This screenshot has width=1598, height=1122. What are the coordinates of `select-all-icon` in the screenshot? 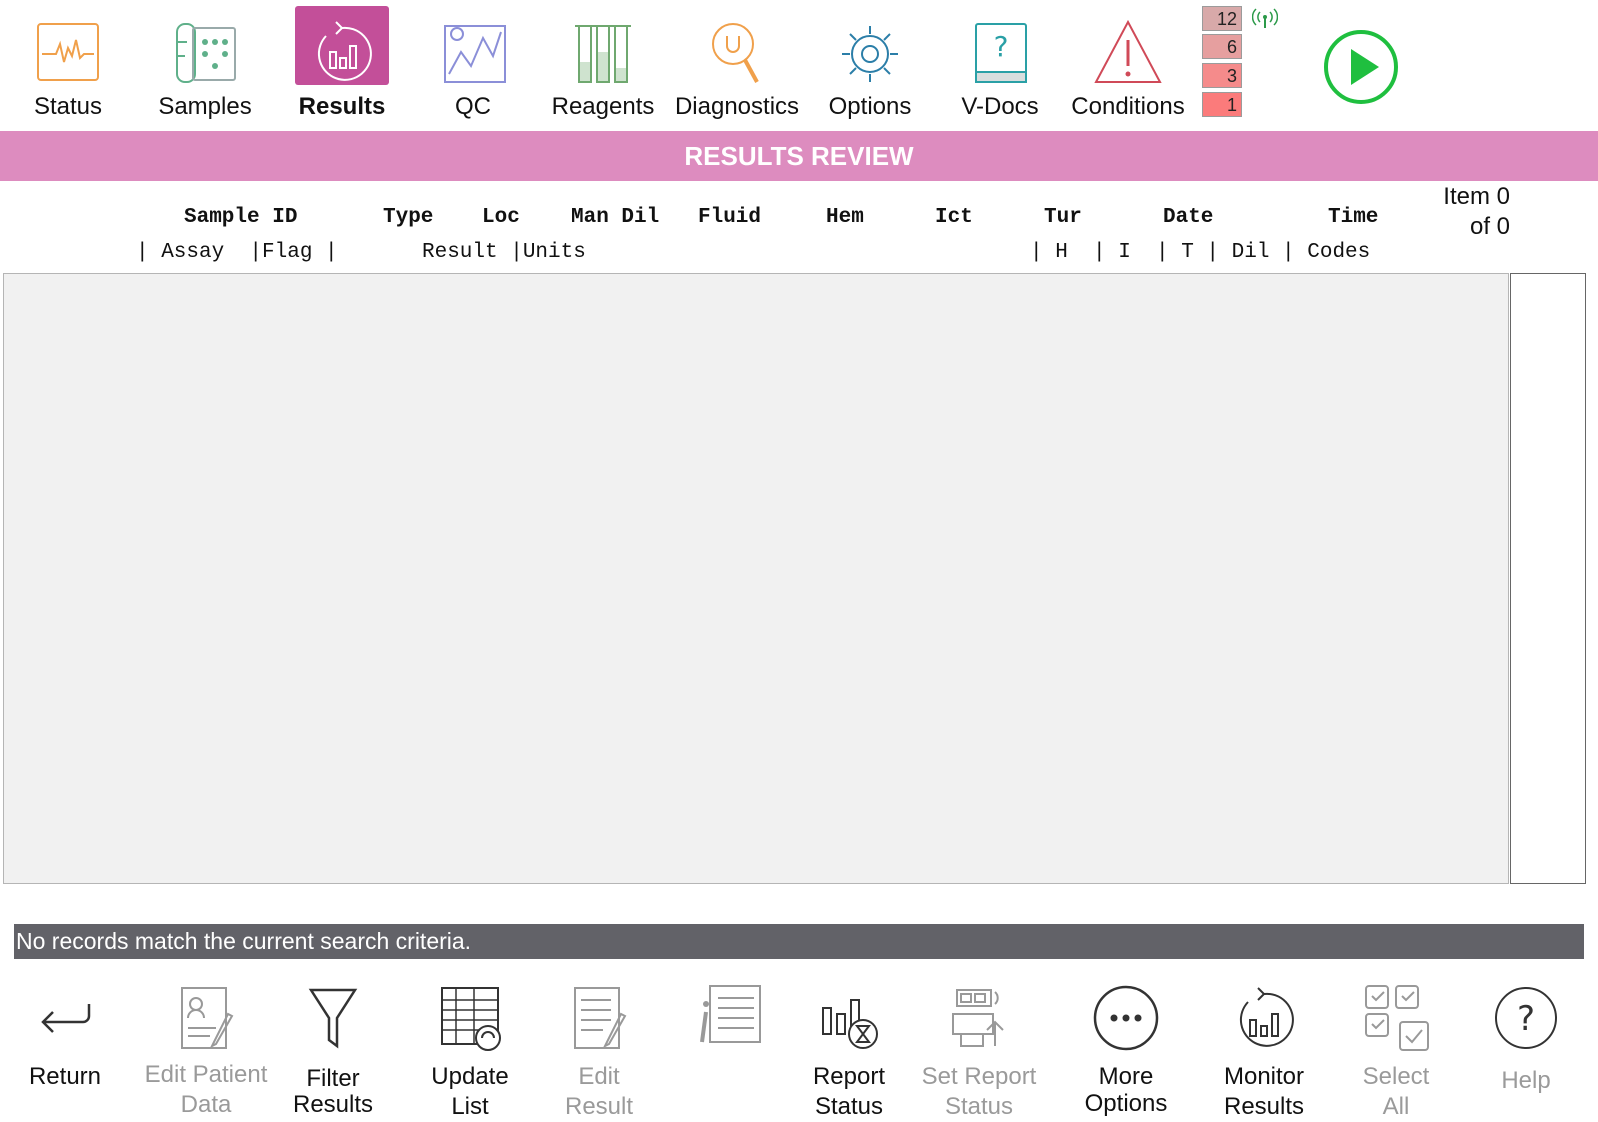 It's located at (1397, 1018).